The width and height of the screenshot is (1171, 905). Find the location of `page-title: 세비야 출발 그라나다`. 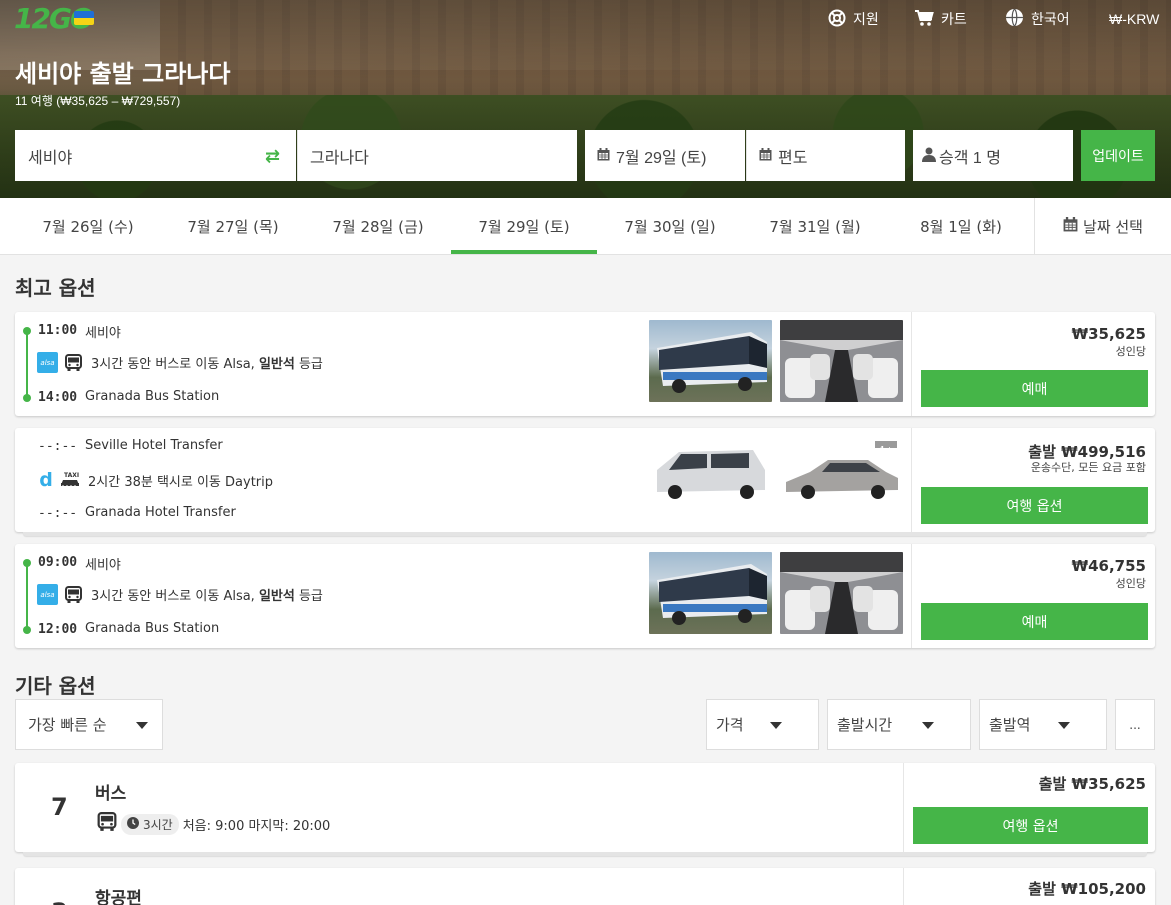

page-title: 세비야 출발 그라나다 is located at coordinates (123, 74).